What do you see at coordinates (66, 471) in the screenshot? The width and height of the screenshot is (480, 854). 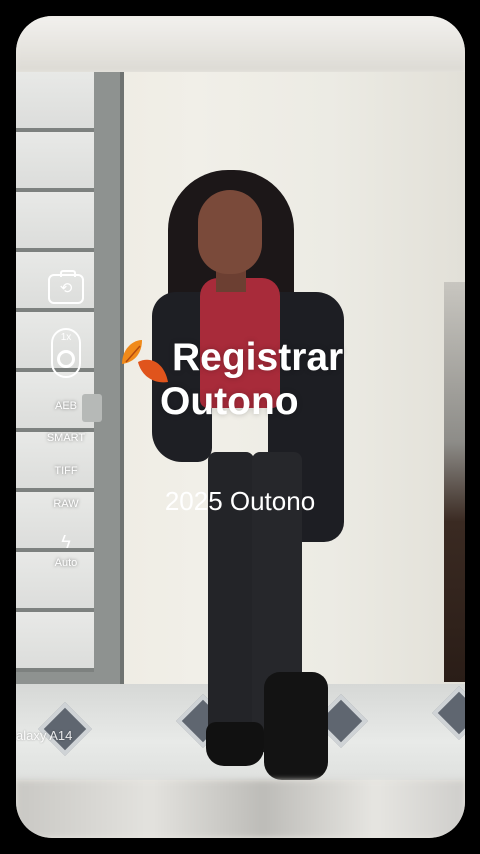 I see `tiff-toggle: TIFF` at bounding box center [66, 471].